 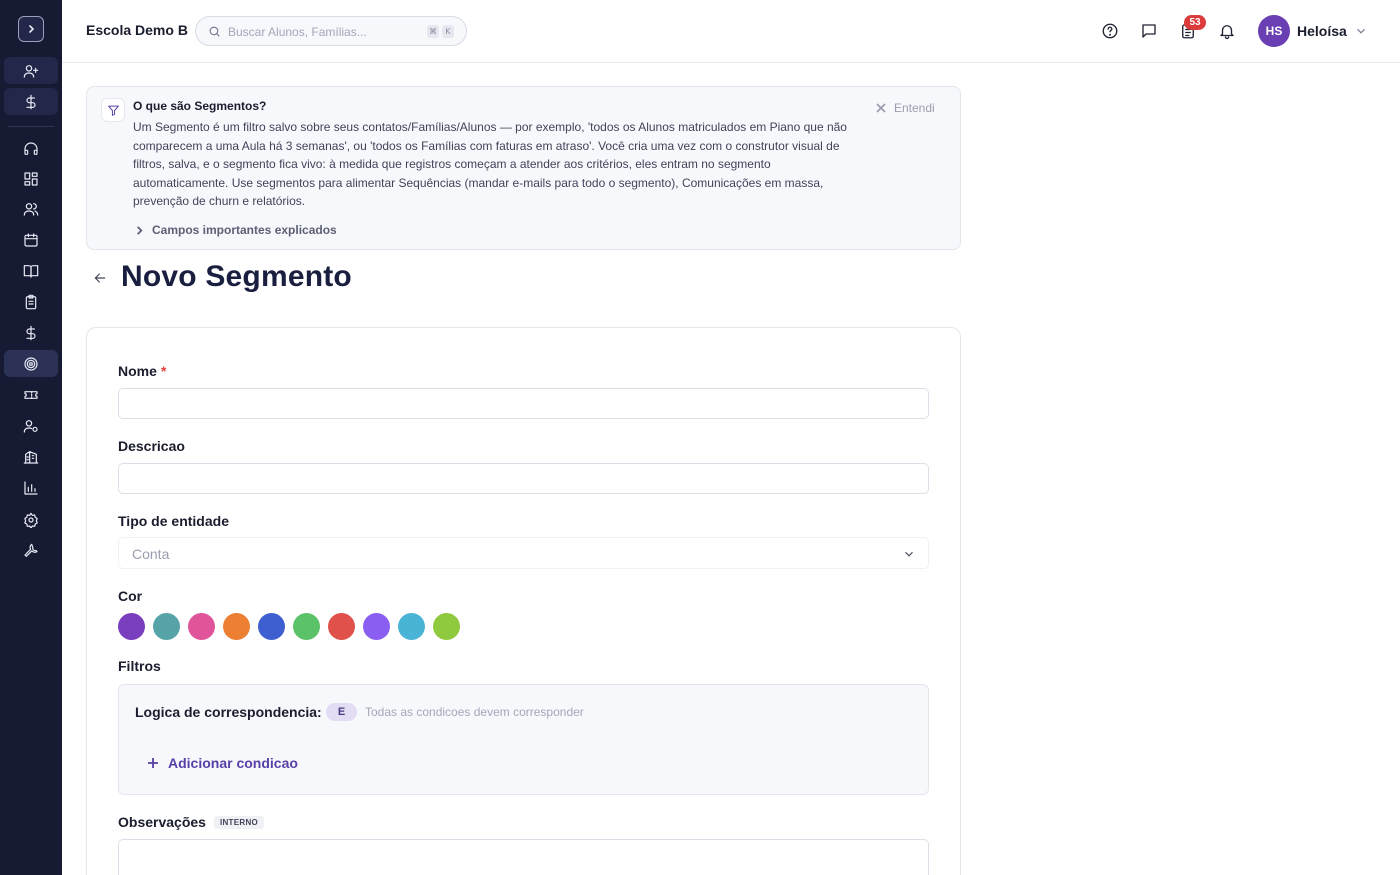 I want to click on required-mark: *, so click(x=163, y=371).